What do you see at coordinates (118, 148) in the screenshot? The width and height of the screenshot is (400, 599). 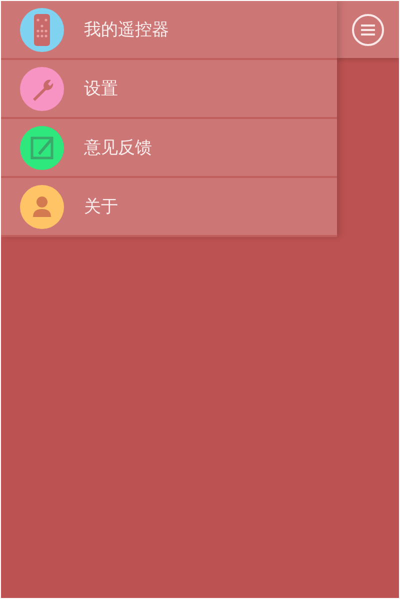 I see `menu-label: 意见反馈` at bounding box center [118, 148].